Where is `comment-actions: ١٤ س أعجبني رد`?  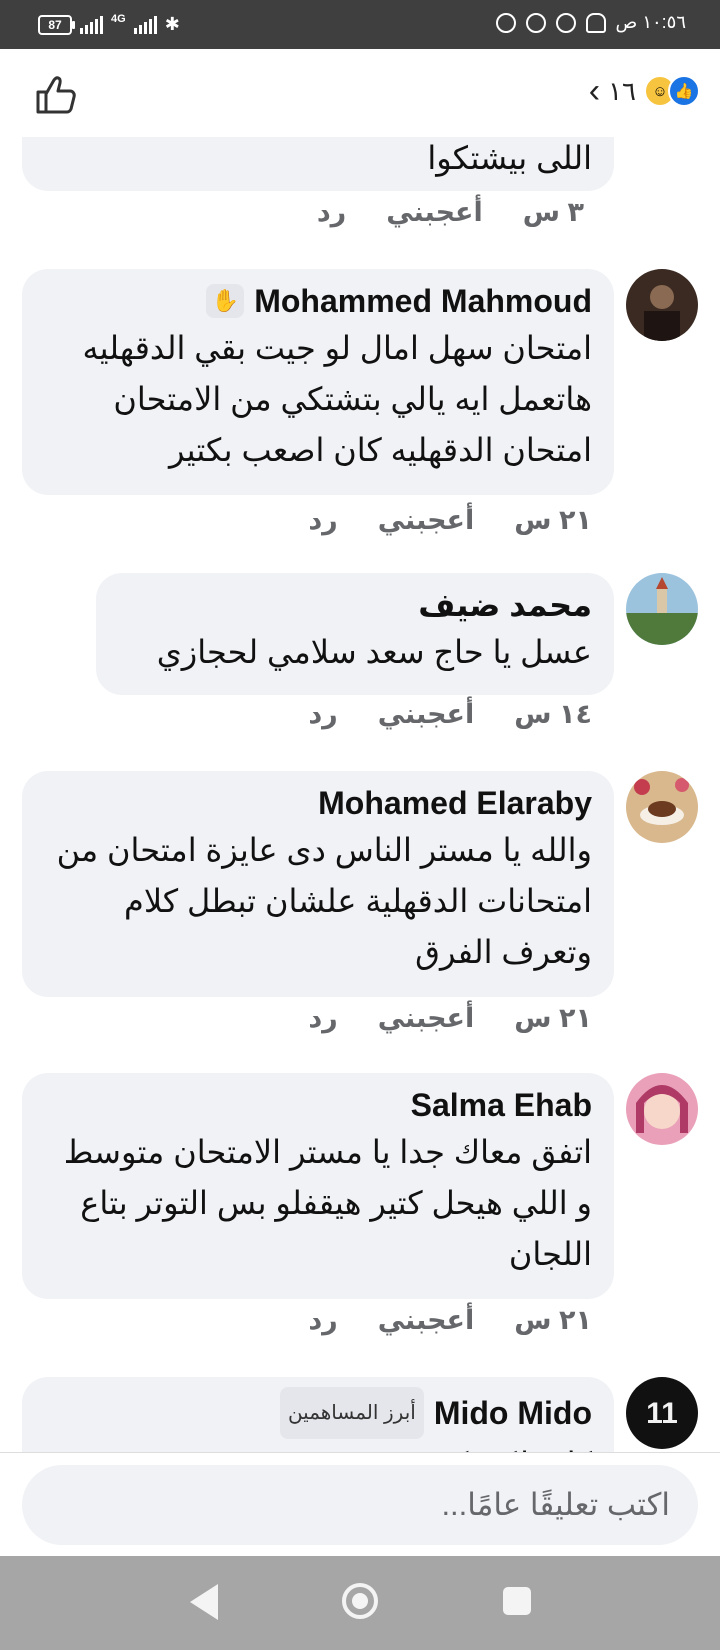
comment-actions: ١٤ س أعجبني رد is located at coordinates (450, 714).